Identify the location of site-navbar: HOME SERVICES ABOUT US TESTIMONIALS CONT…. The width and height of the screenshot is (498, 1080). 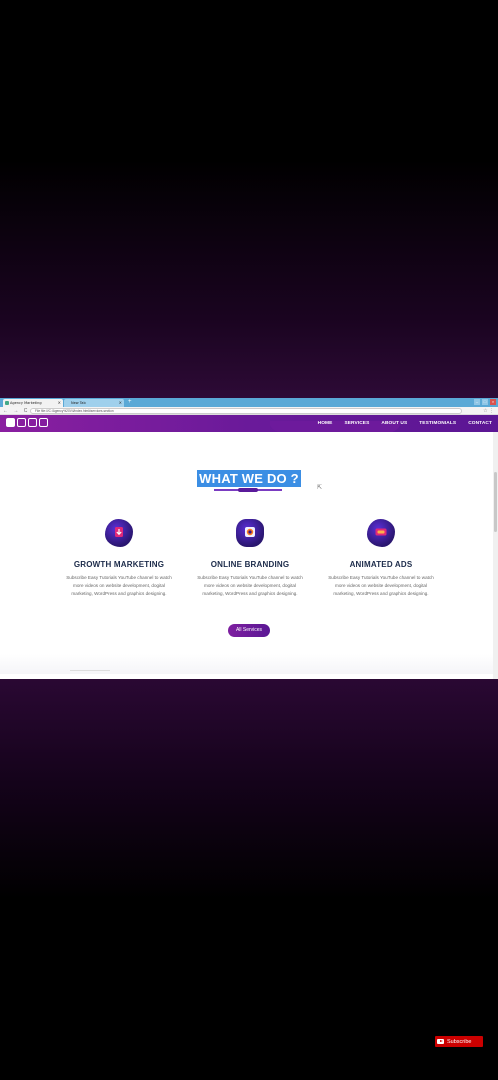
(249, 428).